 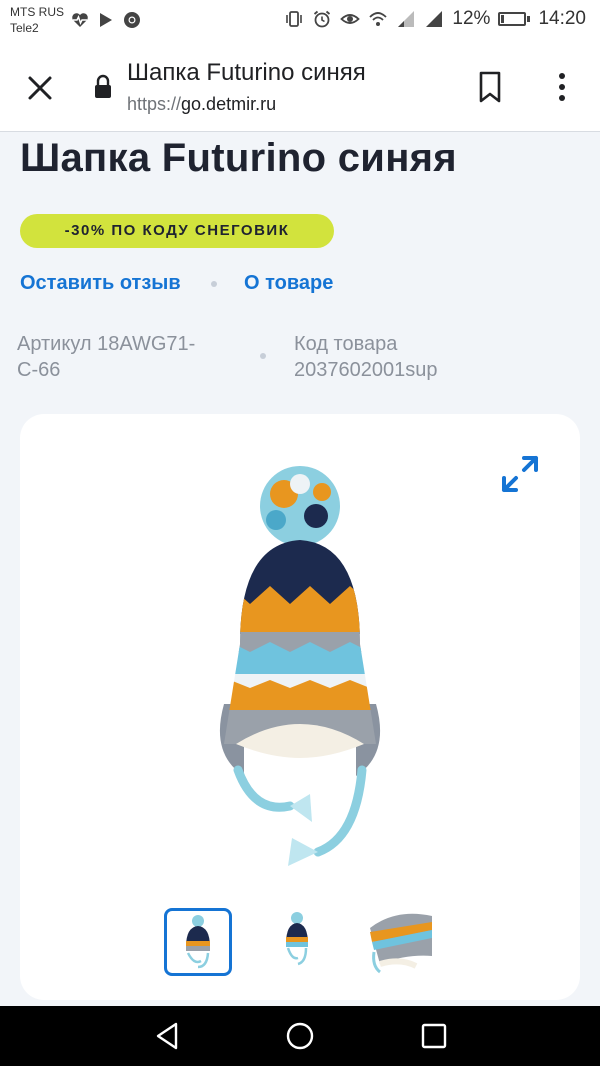 I want to click on carrier-2: Tele2, so click(x=24, y=28).